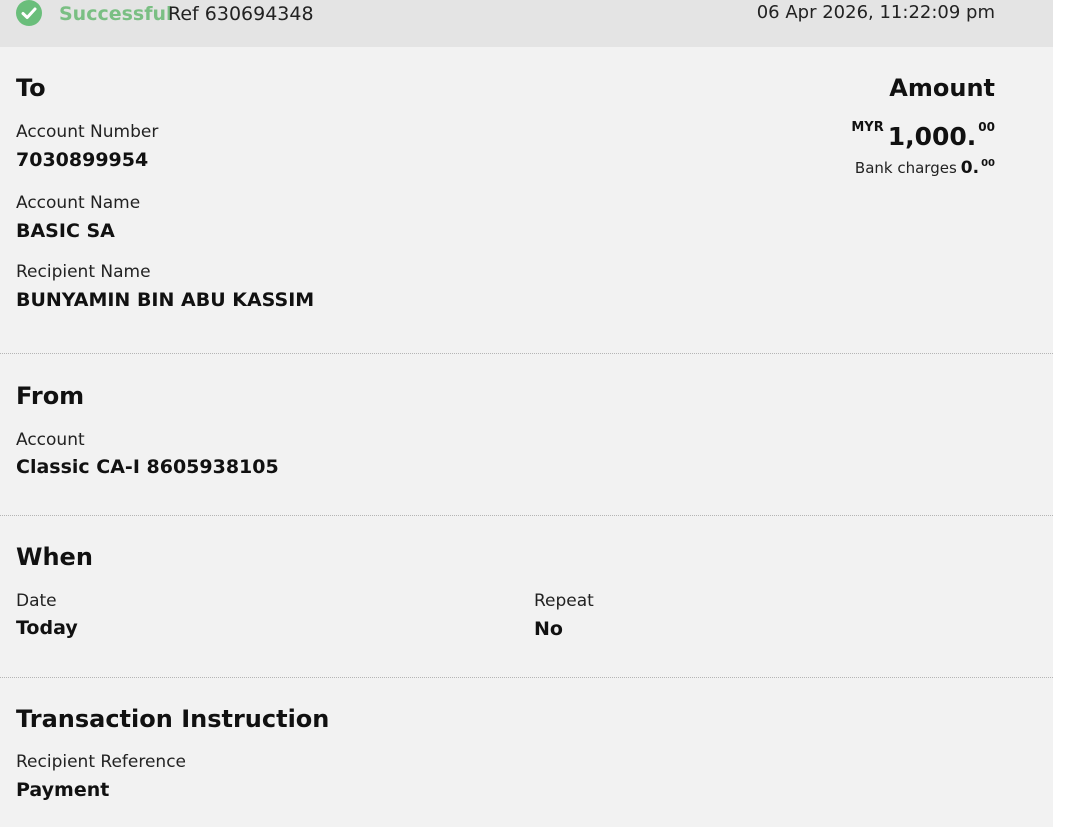 Image resolution: width=1079 pixels, height=827 pixels. Describe the element at coordinates (47, 628) in the screenshot. I see `date-value: Today` at that location.